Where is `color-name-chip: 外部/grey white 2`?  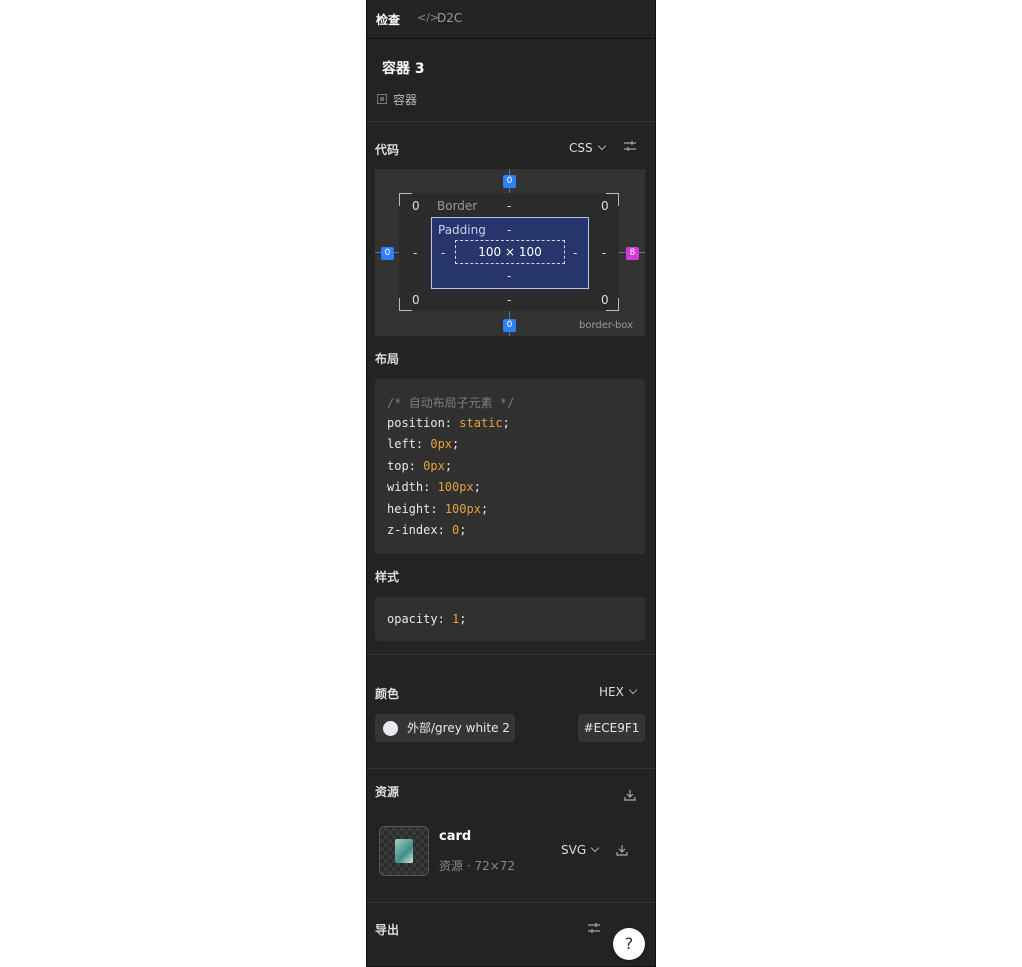
color-name-chip: 外部/grey white 2 is located at coordinates (445, 728).